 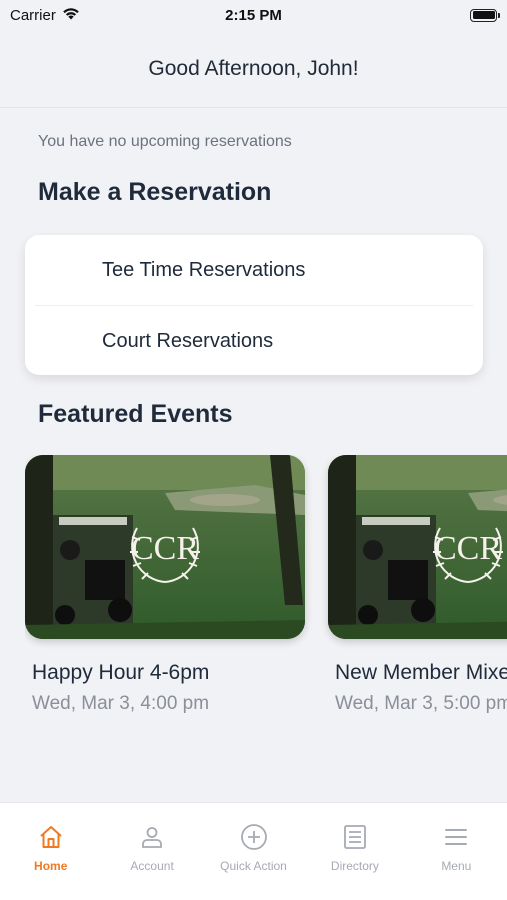 What do you see at coordinates (151, 851) in the screenshot?
I see `tab-account: Account` at bounding box center [151, 851].